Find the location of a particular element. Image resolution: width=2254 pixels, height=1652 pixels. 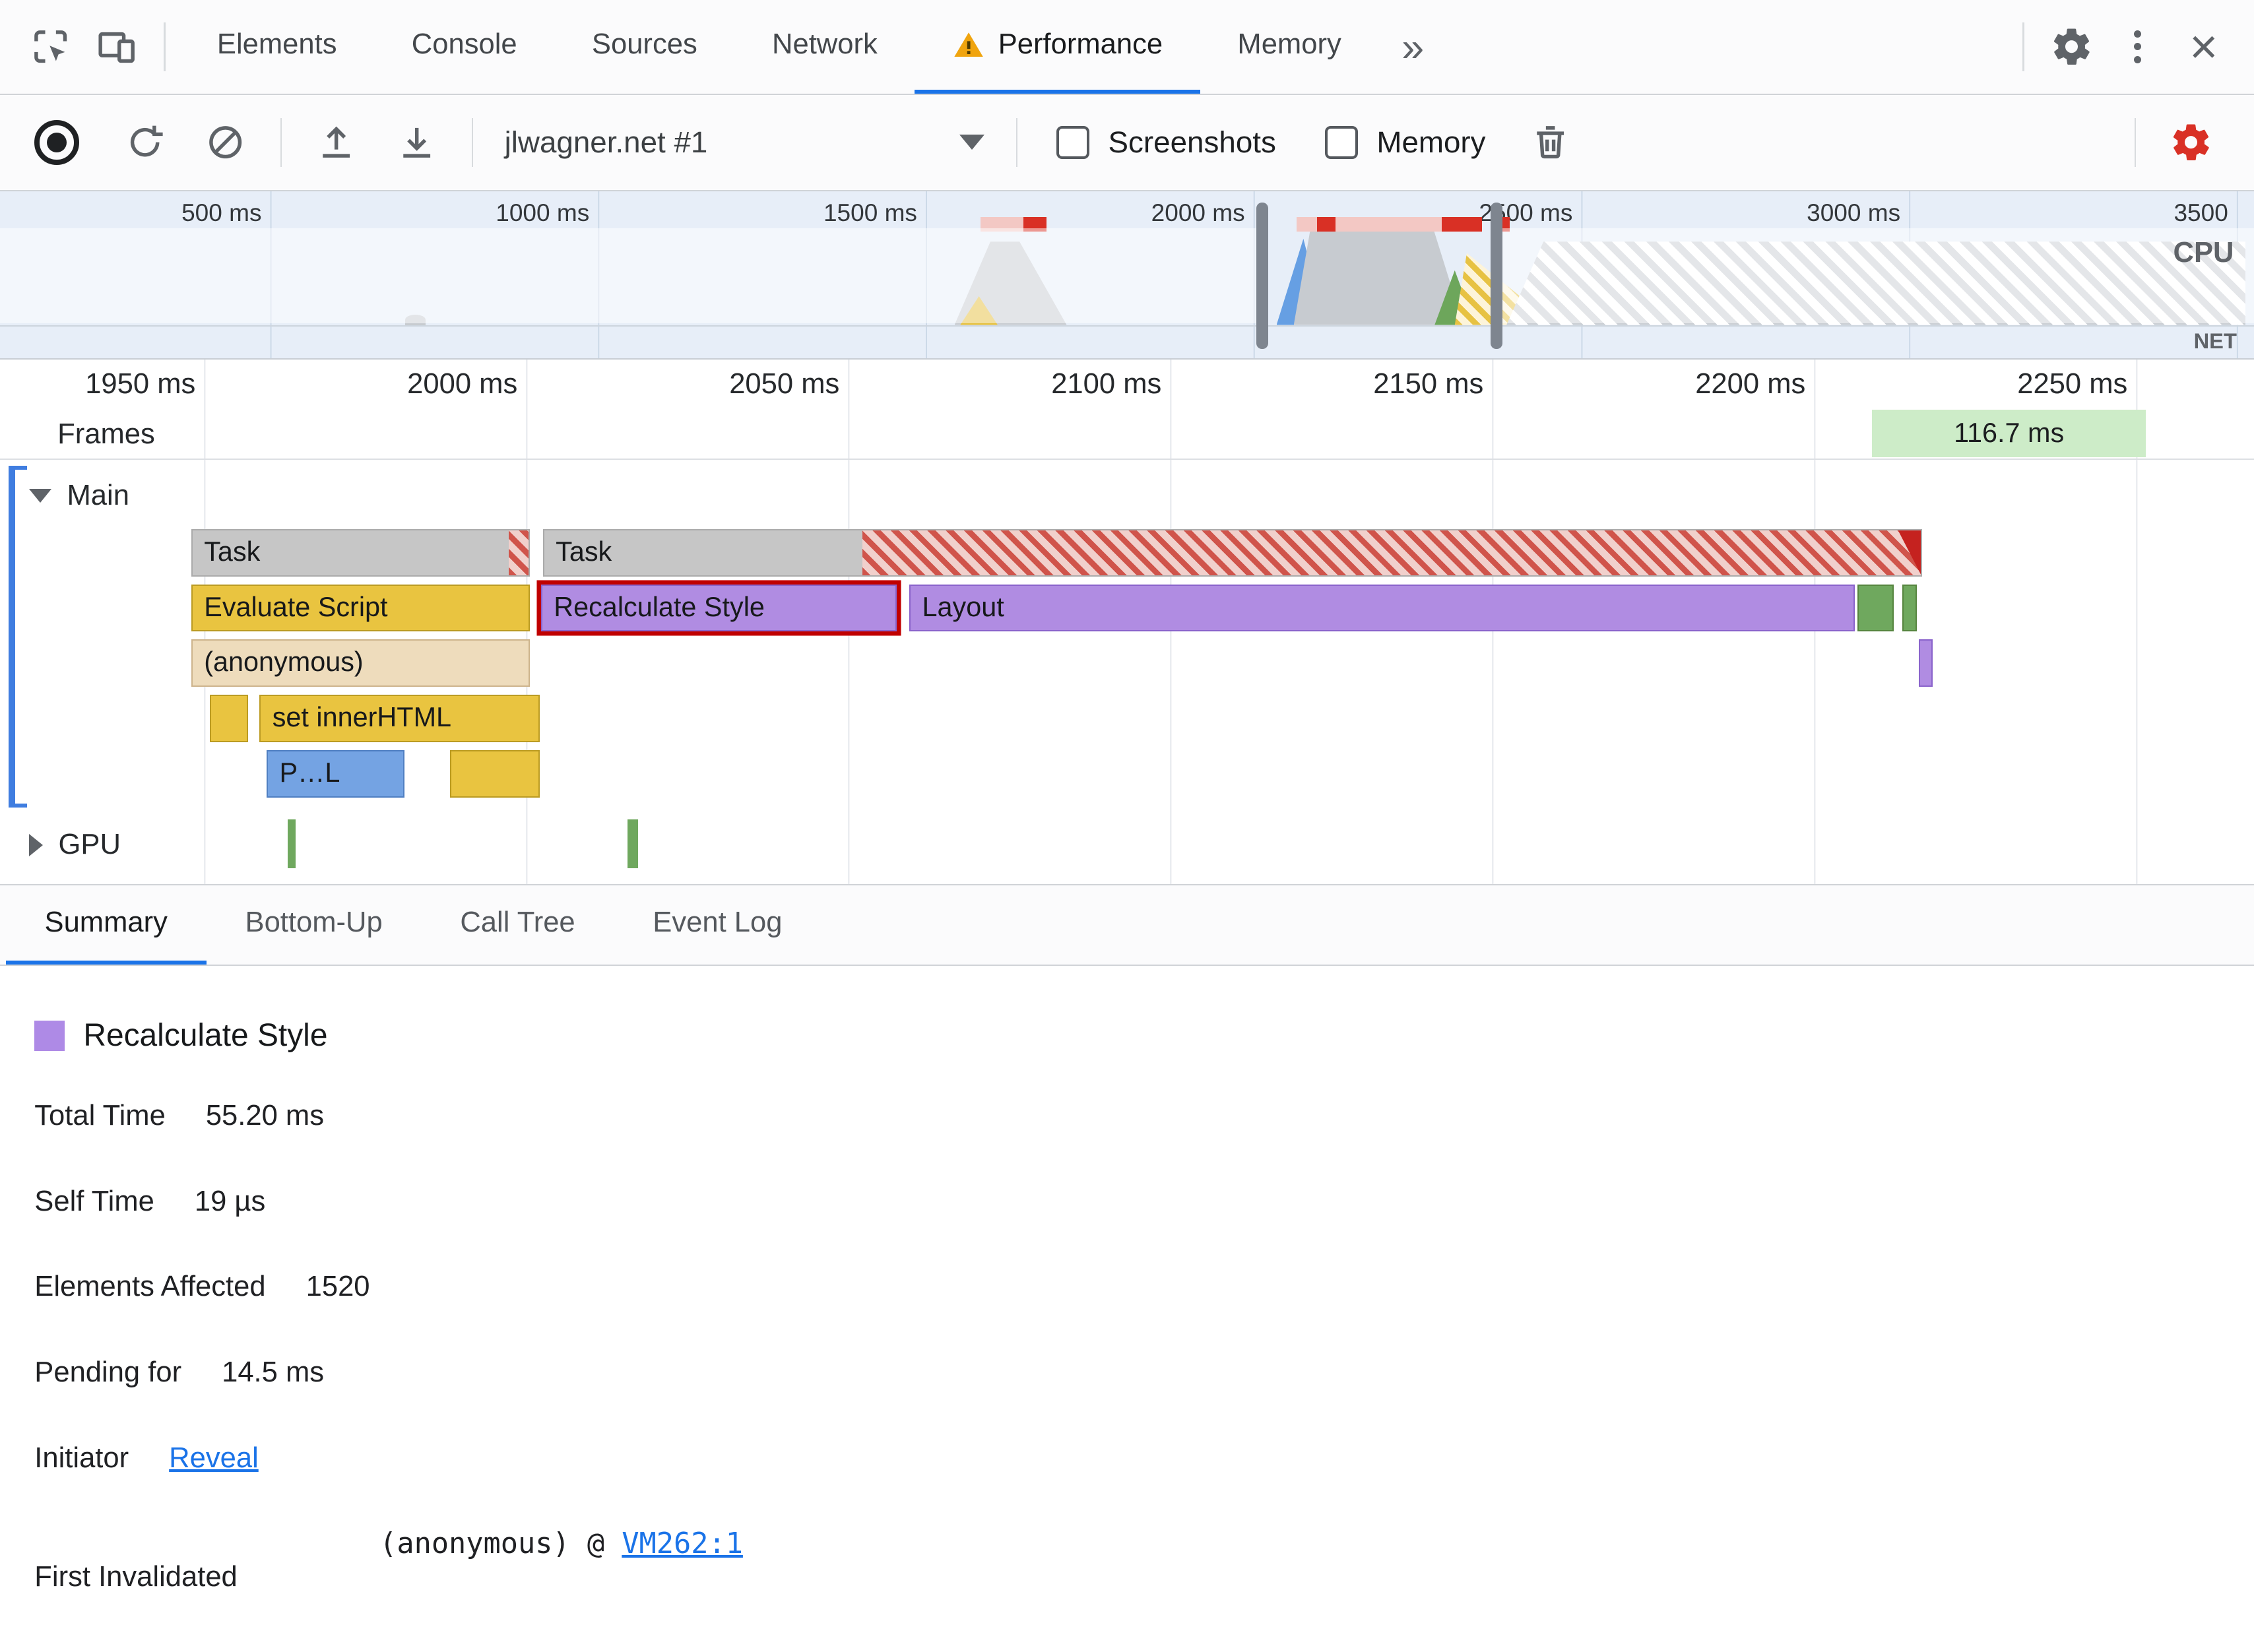

screenshots-checkbox: Screenshots is located at coordinates (1166, 142).